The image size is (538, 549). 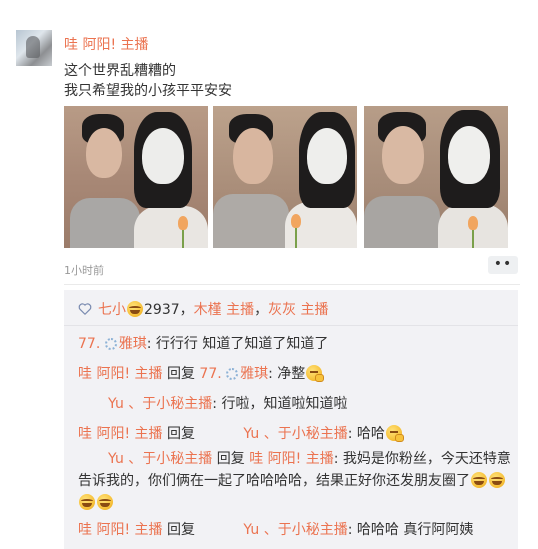 I want to click on comment-text: : 净整, so click(x=287, y=374).